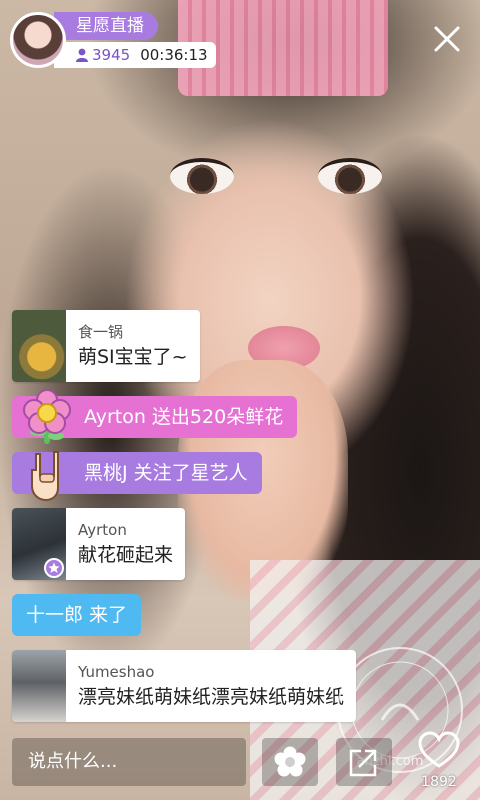 This screenshot has width=480, height=800. Describe the element at coordinates (102, 530) in the screenshot. I see `chat-username: Ayrton` at that location.